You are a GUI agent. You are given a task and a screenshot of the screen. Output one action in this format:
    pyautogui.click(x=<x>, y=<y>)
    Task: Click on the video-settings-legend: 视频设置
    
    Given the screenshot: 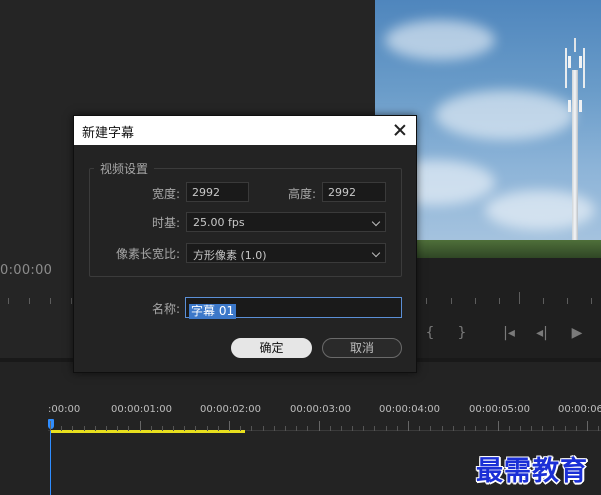 What is the action you would take?
    pyautogui.click(x=124, y=168)
    